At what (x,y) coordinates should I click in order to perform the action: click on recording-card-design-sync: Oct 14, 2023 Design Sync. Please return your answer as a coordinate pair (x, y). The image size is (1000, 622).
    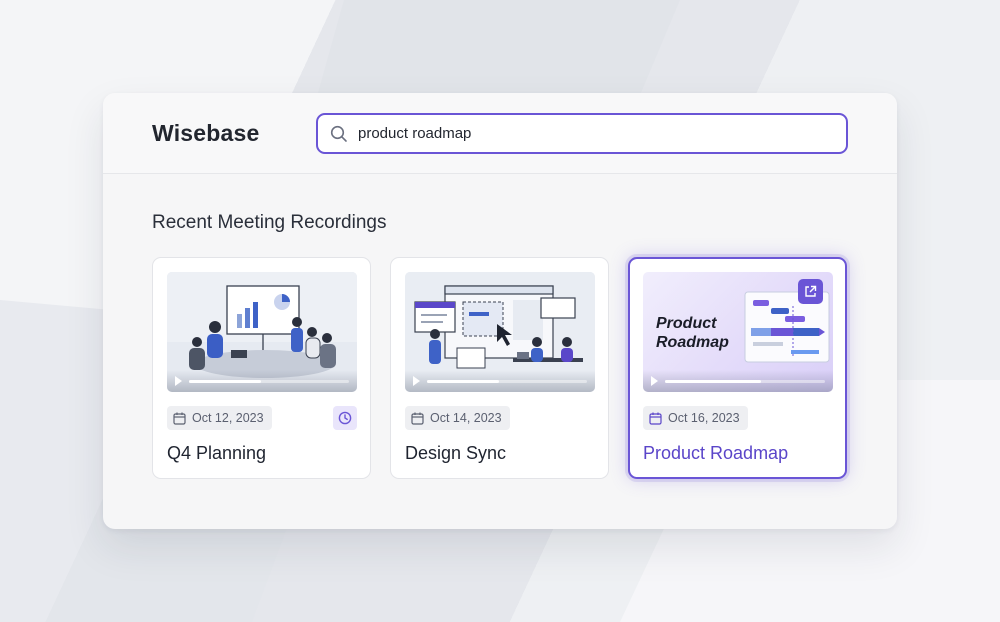
    Looking at the image, I should click on (499, 368).